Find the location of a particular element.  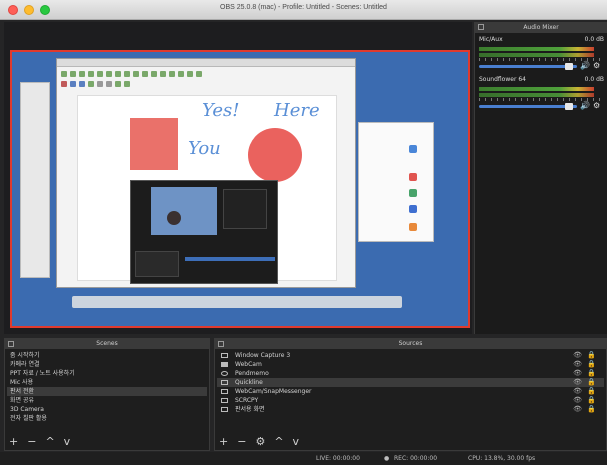

remove-source-button: − is located at coordinates (241, 442).